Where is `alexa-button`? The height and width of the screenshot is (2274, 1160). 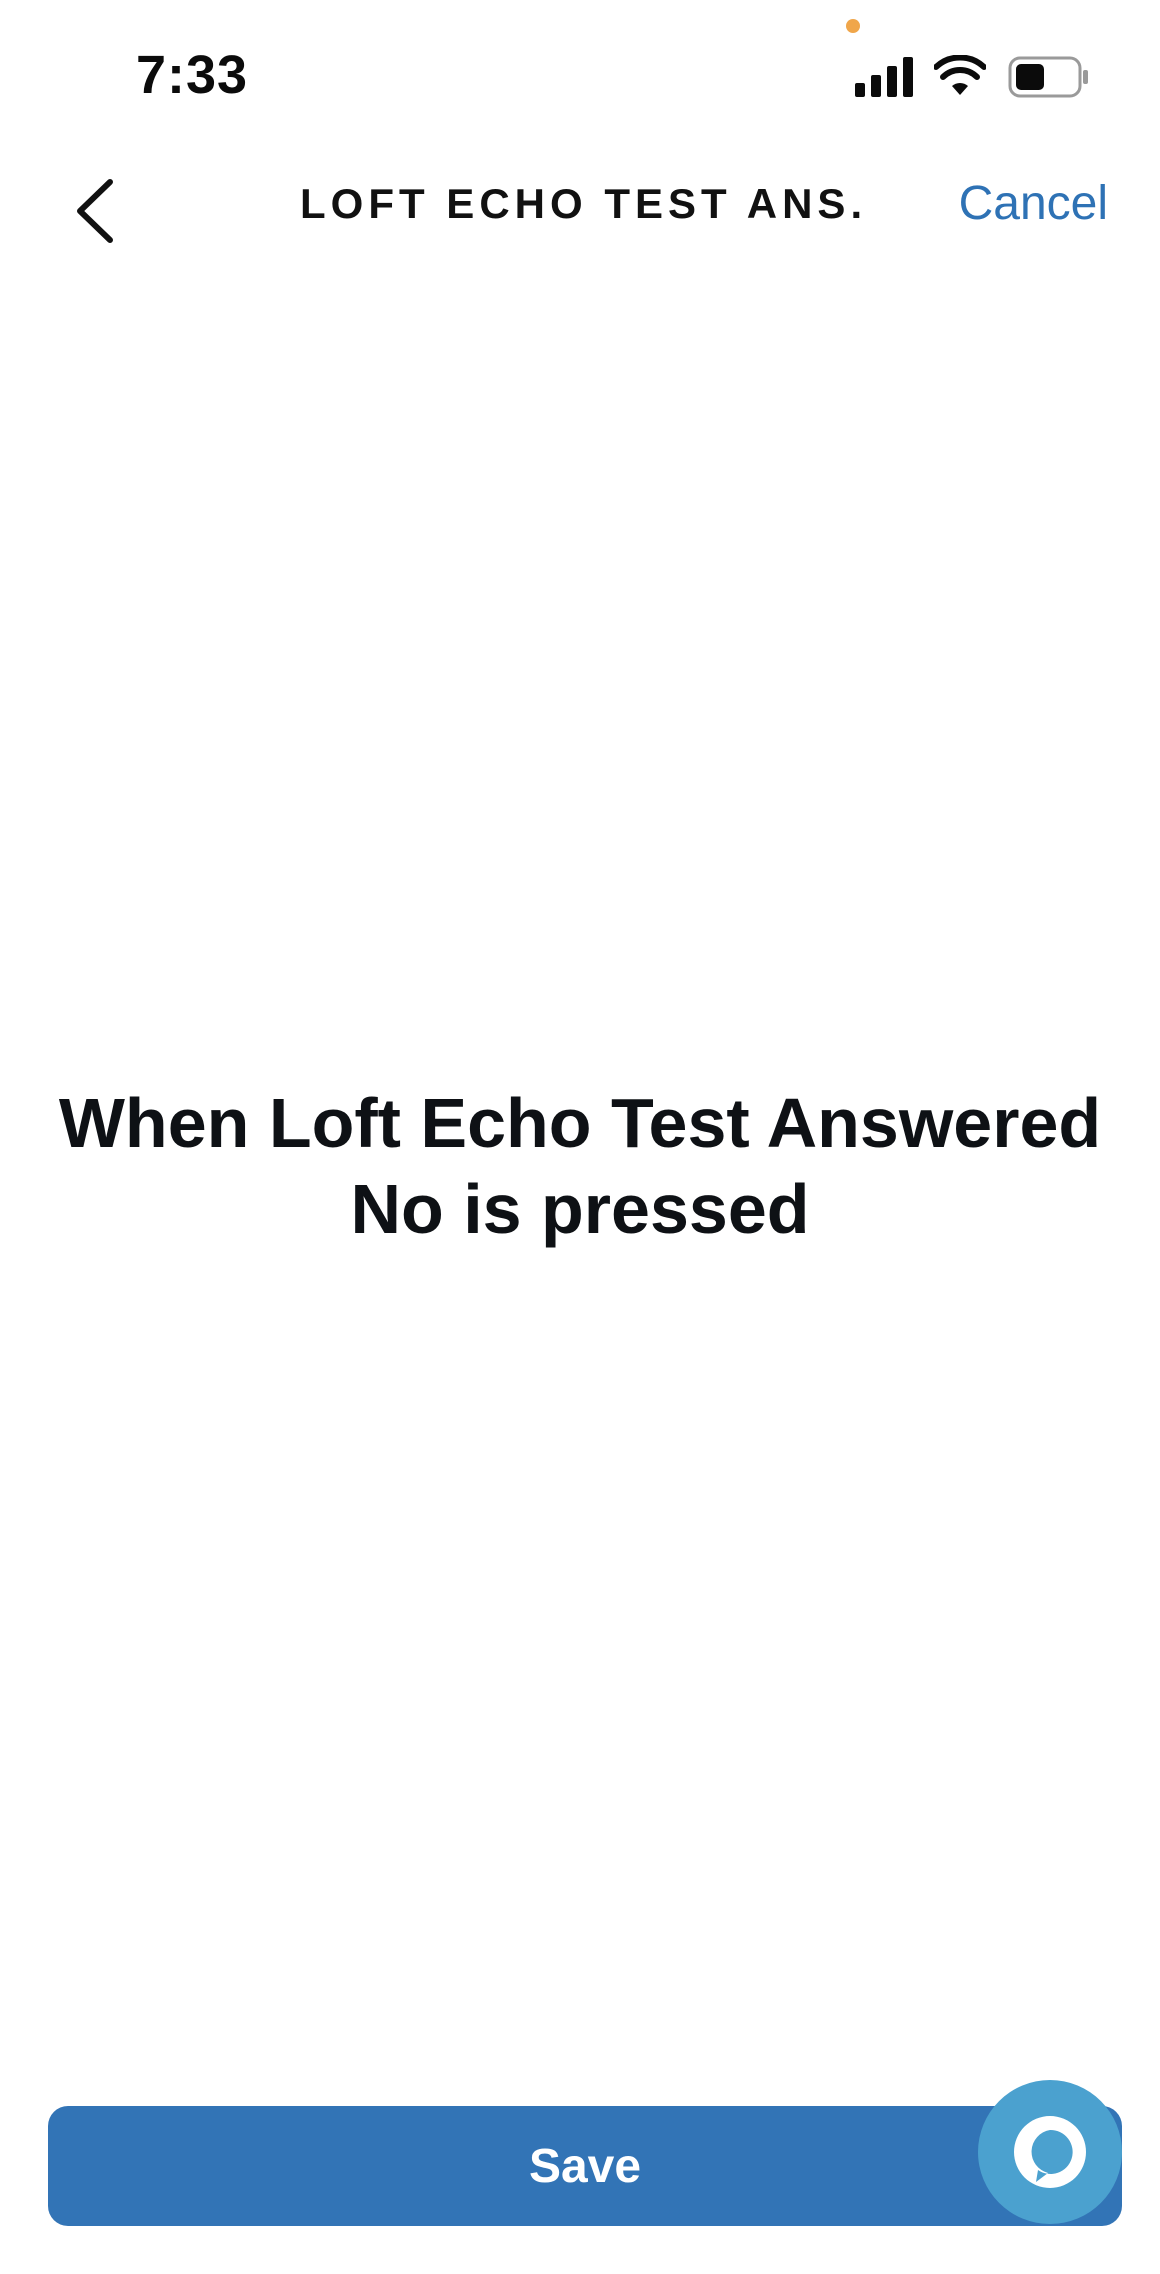
alexa-button is located at coordinates (1050, 2152).